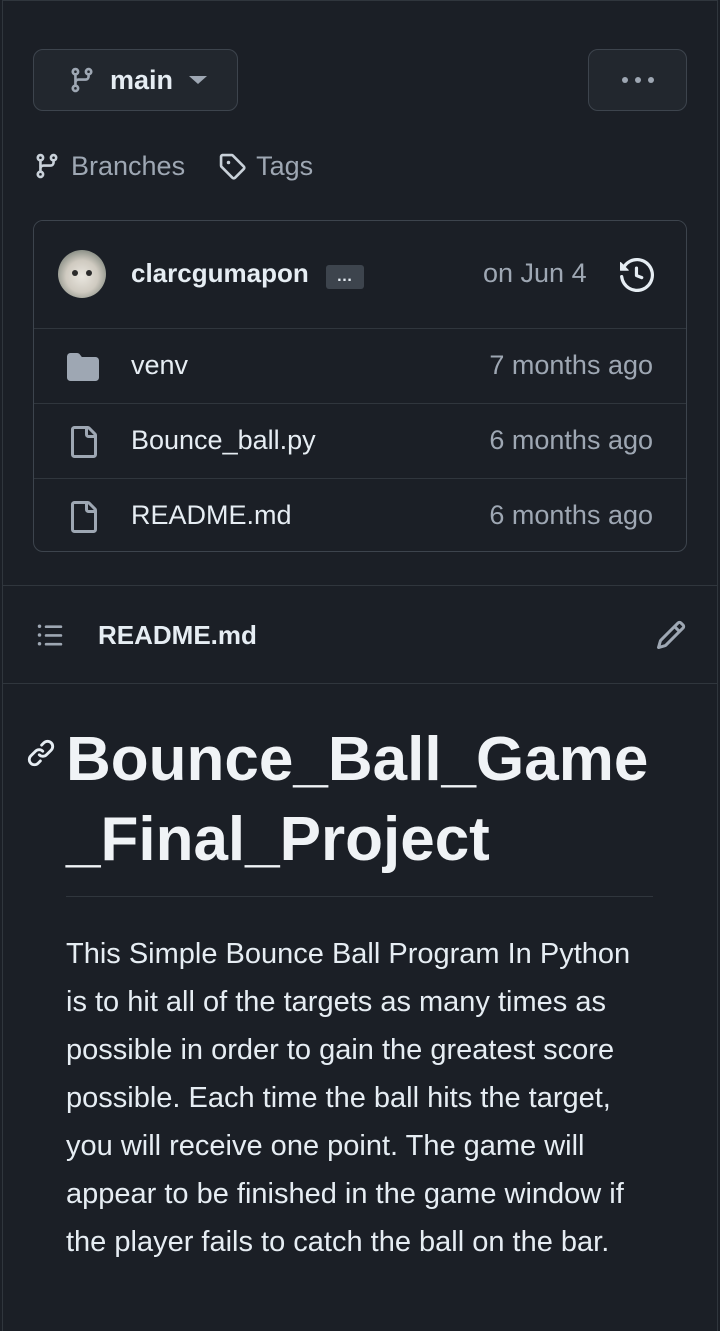 This screenshot has height=1331, width=720. I want to click on tag-icon, so click(232, 166).